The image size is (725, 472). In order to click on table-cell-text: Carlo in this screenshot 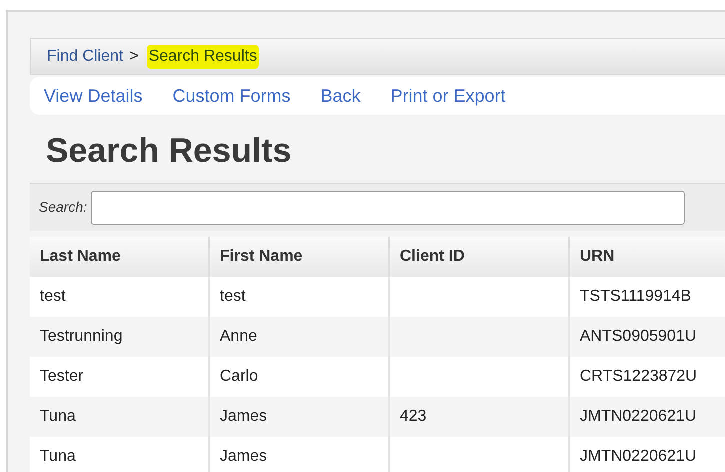, I will do `click(239, 377)`.